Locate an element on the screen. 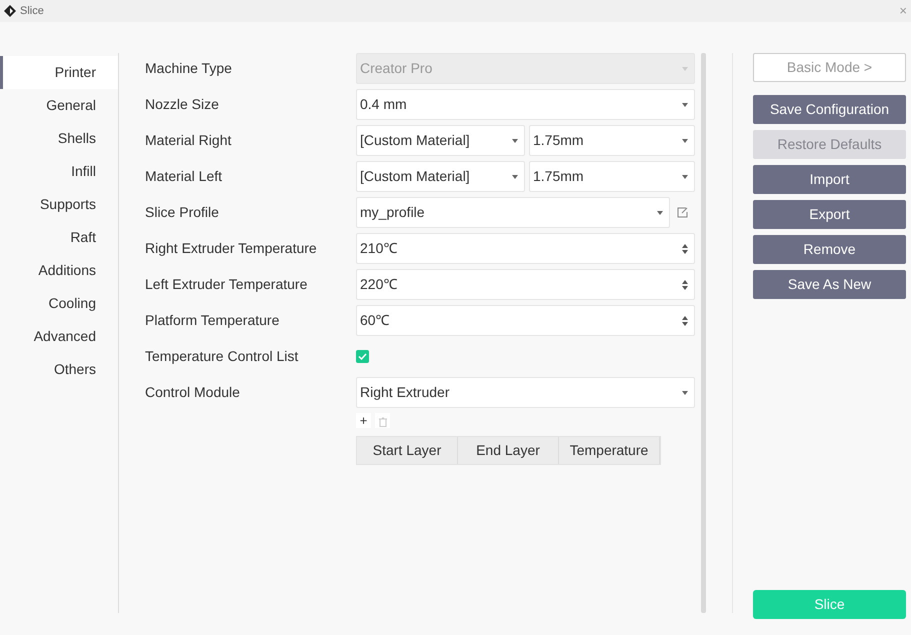 Image resolution: width=911 pixels, height=635 pixels. column-header: Temperature is located at coordinates (609, 450).